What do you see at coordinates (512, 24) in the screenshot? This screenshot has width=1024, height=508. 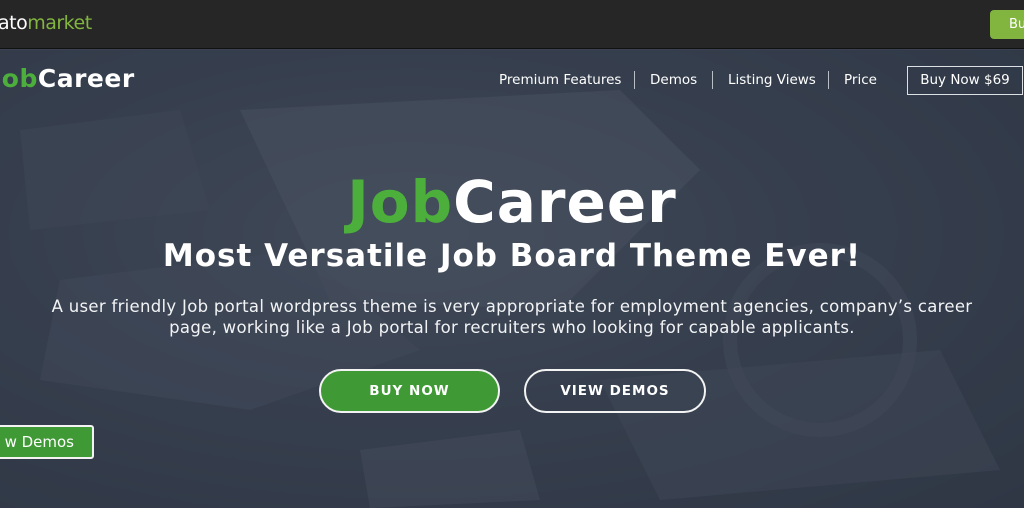 I see `envato-topbar: atomarket Bu` at bounding box center [512, 24].